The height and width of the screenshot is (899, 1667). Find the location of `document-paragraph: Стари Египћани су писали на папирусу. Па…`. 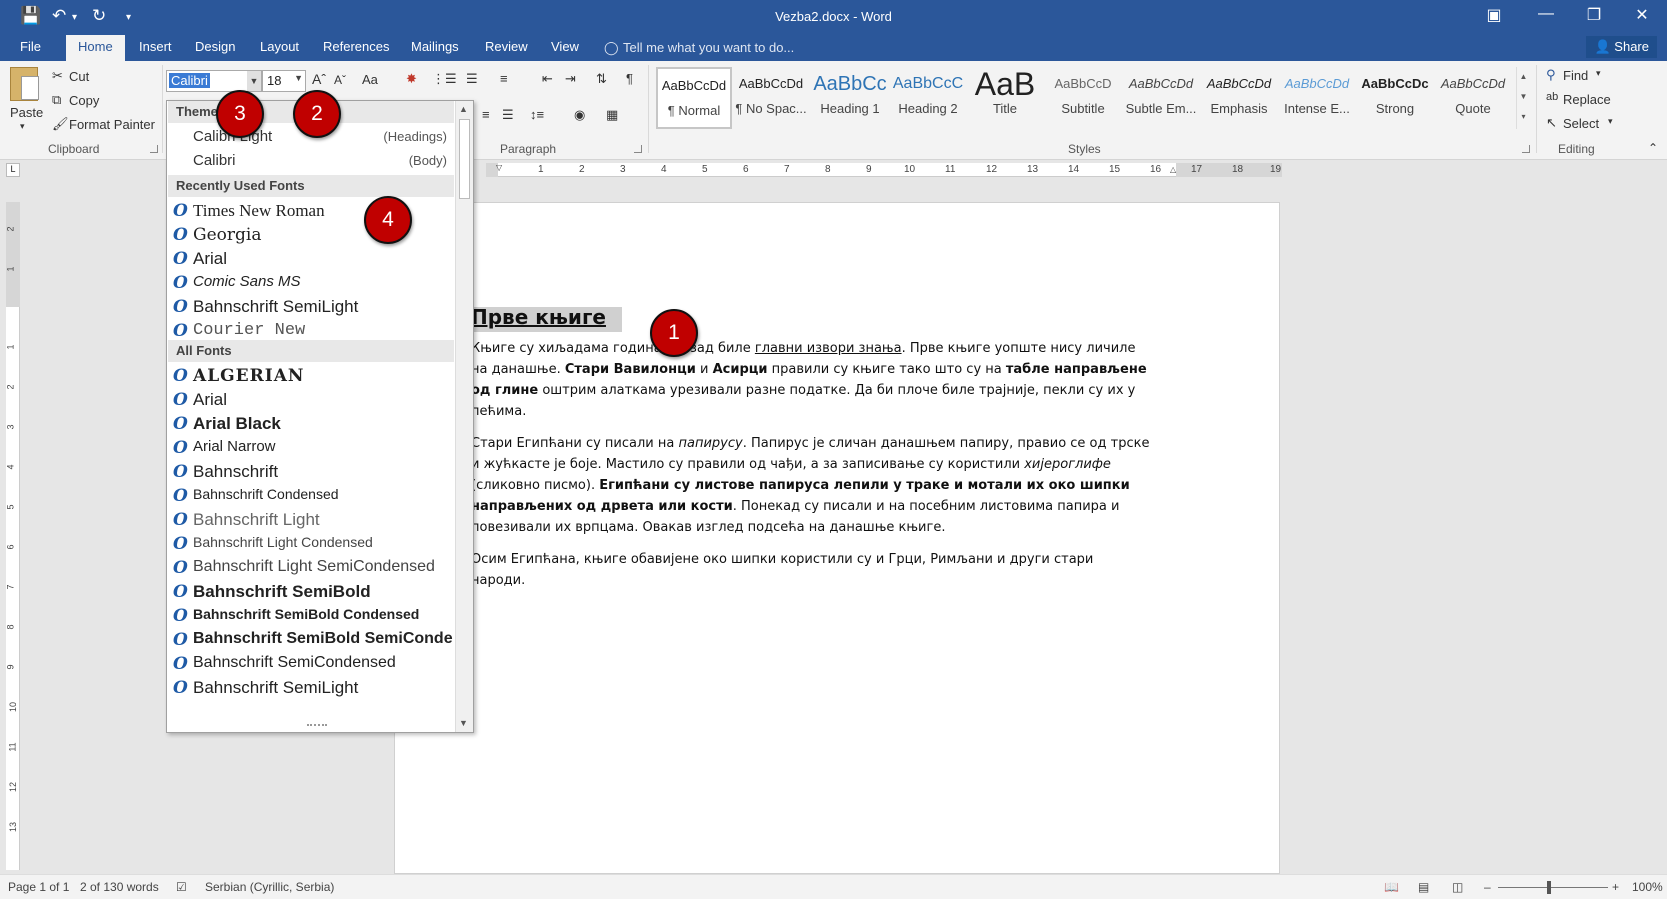

document-paragraph: Стари Египћани су писали на папирусу. Па… is located at coordinates (811, 485).